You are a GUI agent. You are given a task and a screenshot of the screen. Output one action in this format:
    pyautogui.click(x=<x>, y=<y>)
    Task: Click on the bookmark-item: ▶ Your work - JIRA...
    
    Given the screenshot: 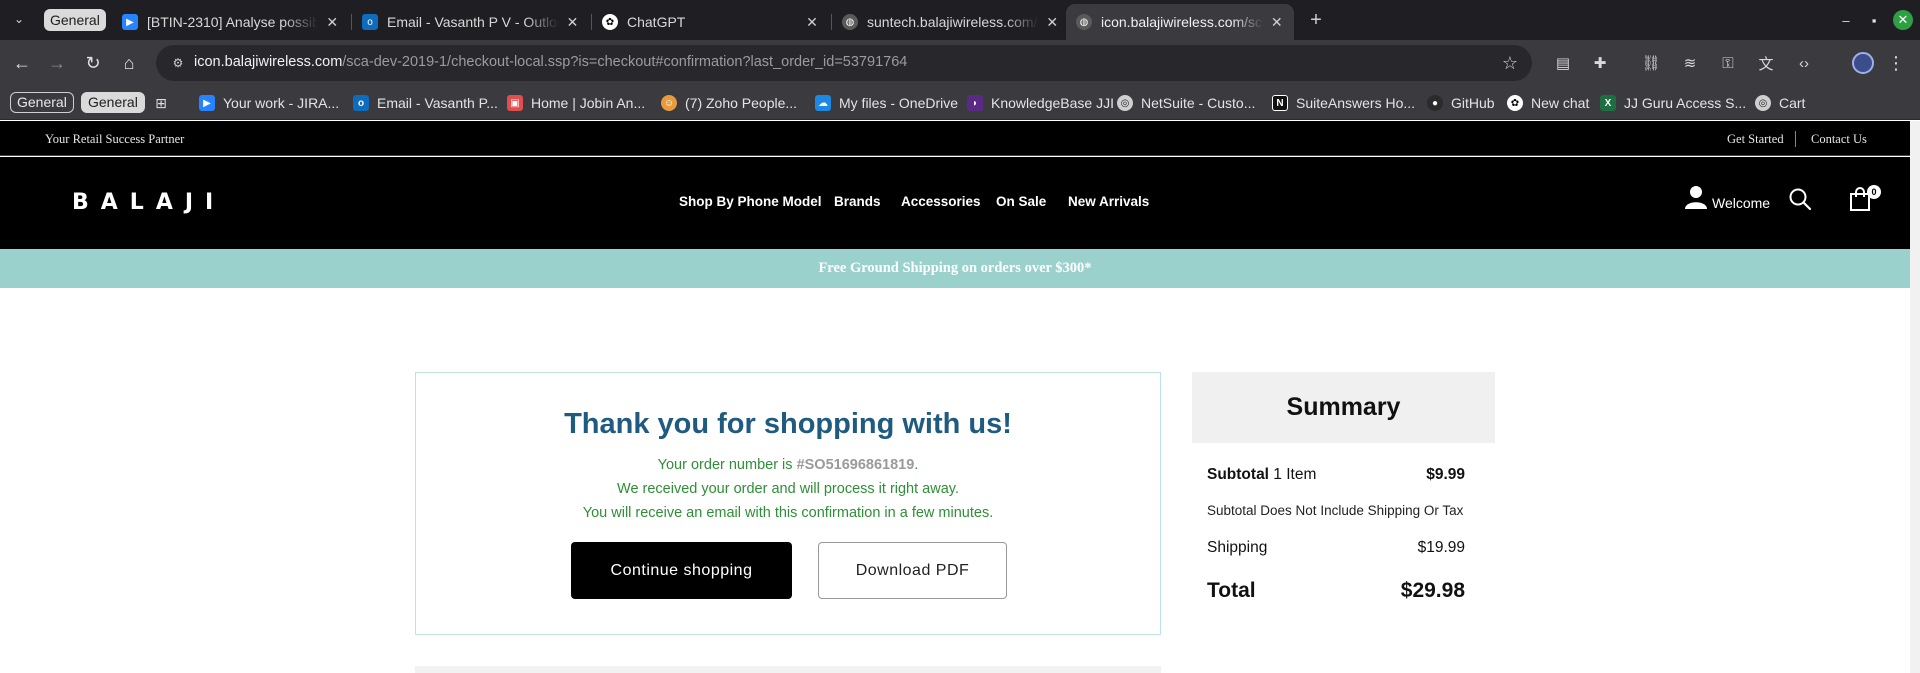 What is the action you would take?
    pyautogui.click(x=269, y=103)
    